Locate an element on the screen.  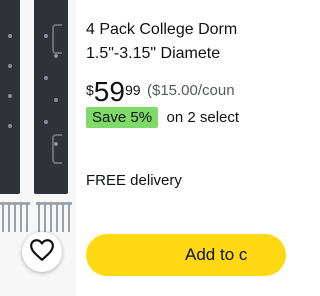
save-badge: Save 5% is located at coordinates (122, 117).